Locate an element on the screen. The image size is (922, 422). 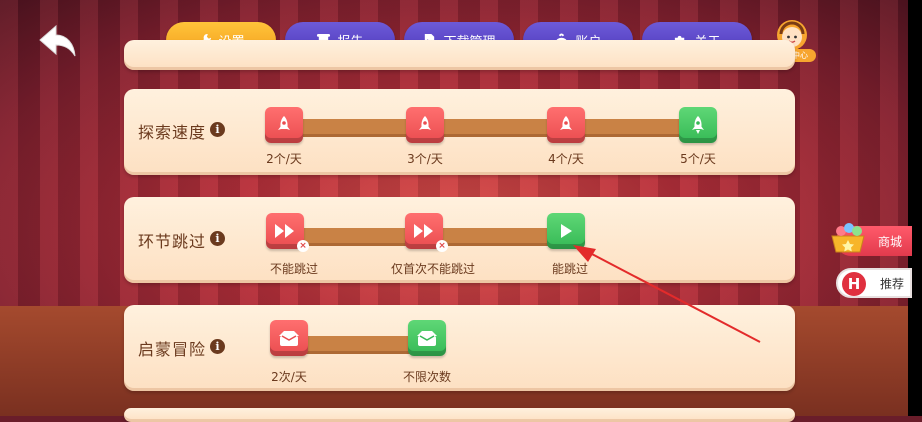
mall-label: 商城 is located at coordinates (890, 241).